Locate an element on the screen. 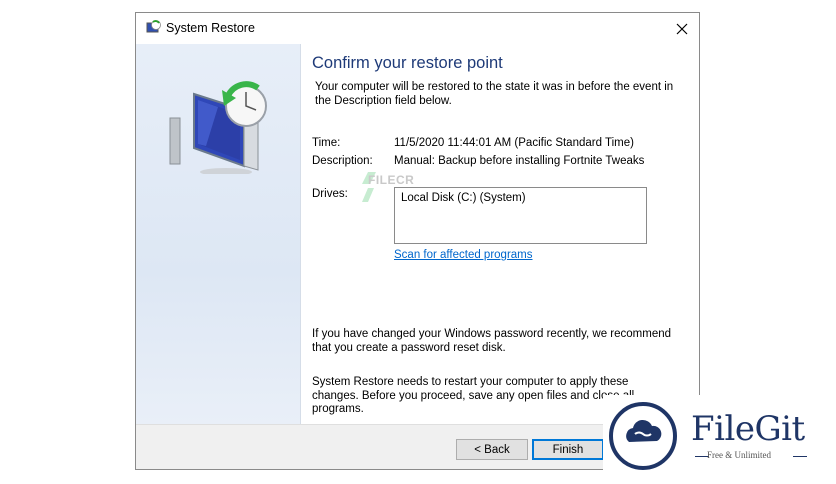 Image resolution: width=836 pixels, height=484 pixels. finish-button: Finish is located at coordinates (568, 449).